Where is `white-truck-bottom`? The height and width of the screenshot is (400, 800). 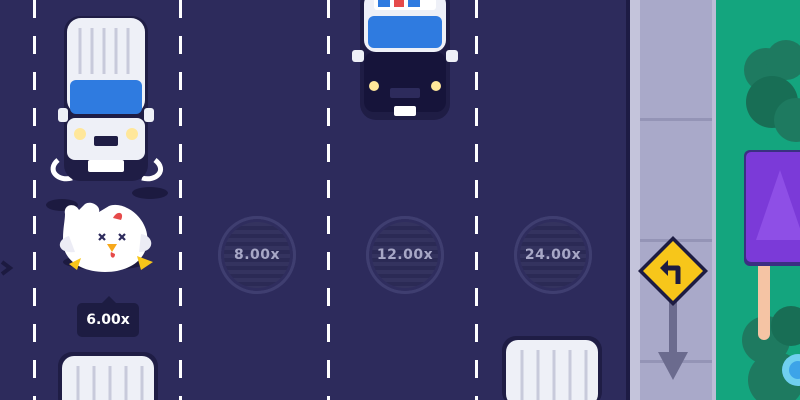 white-truck-bottom is located at coordinates (108, 376).